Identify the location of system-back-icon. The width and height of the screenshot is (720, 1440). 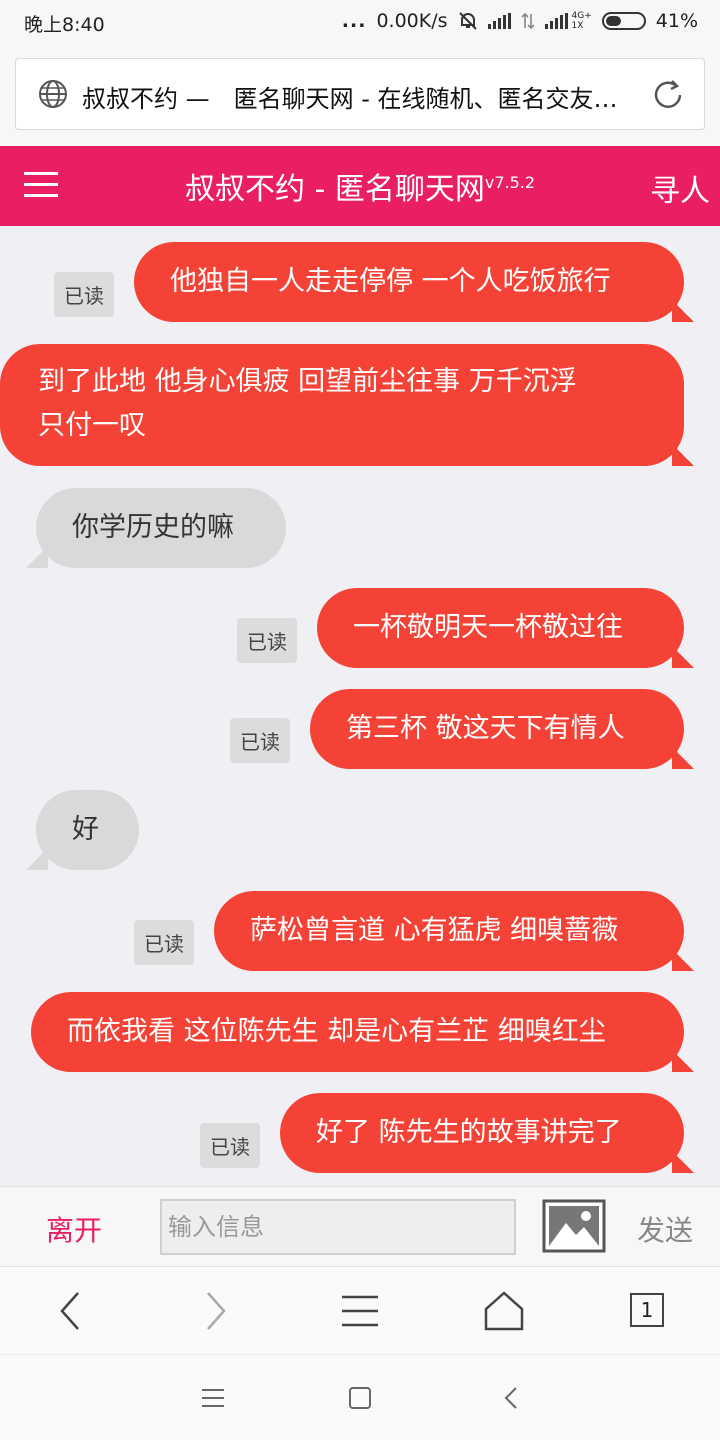
(511, 1398).